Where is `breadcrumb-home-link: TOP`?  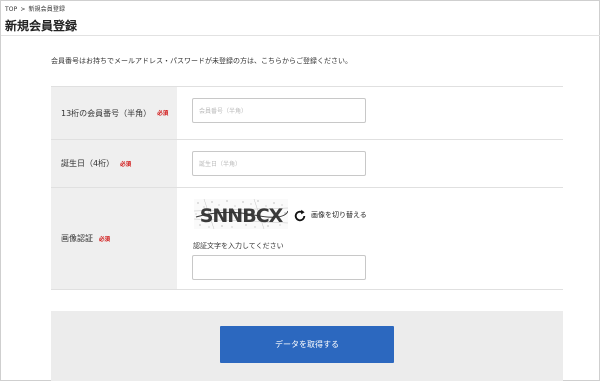 breadcrumb-home-link: TOP is located at coordinates (11, 9).